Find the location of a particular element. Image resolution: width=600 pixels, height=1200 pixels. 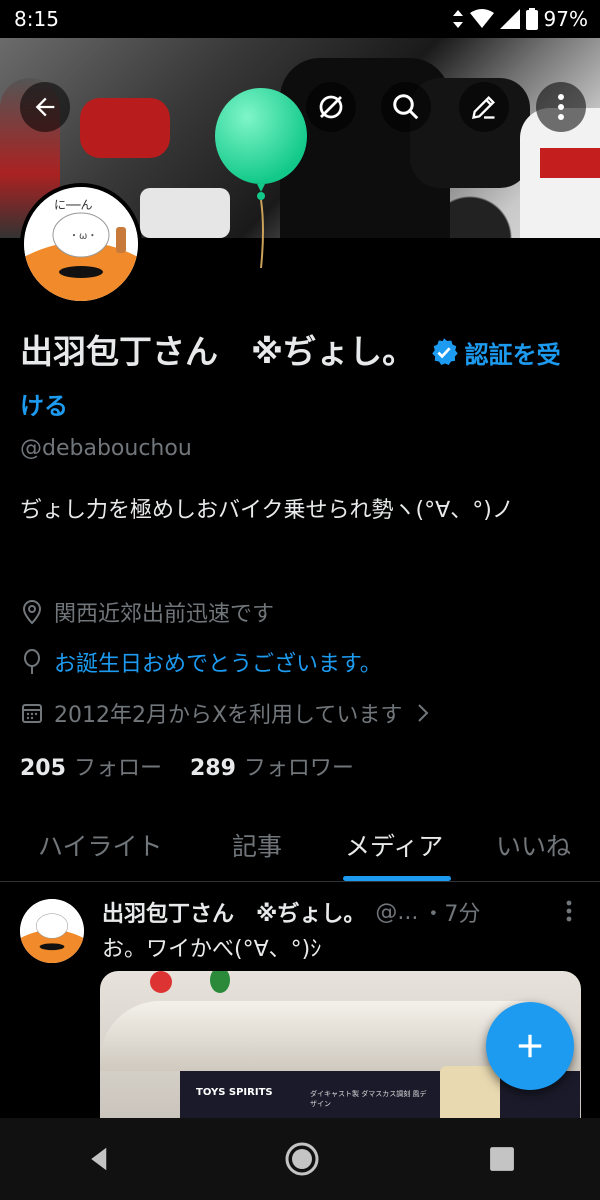

wifi-icon is located at coordinates (481, 18).